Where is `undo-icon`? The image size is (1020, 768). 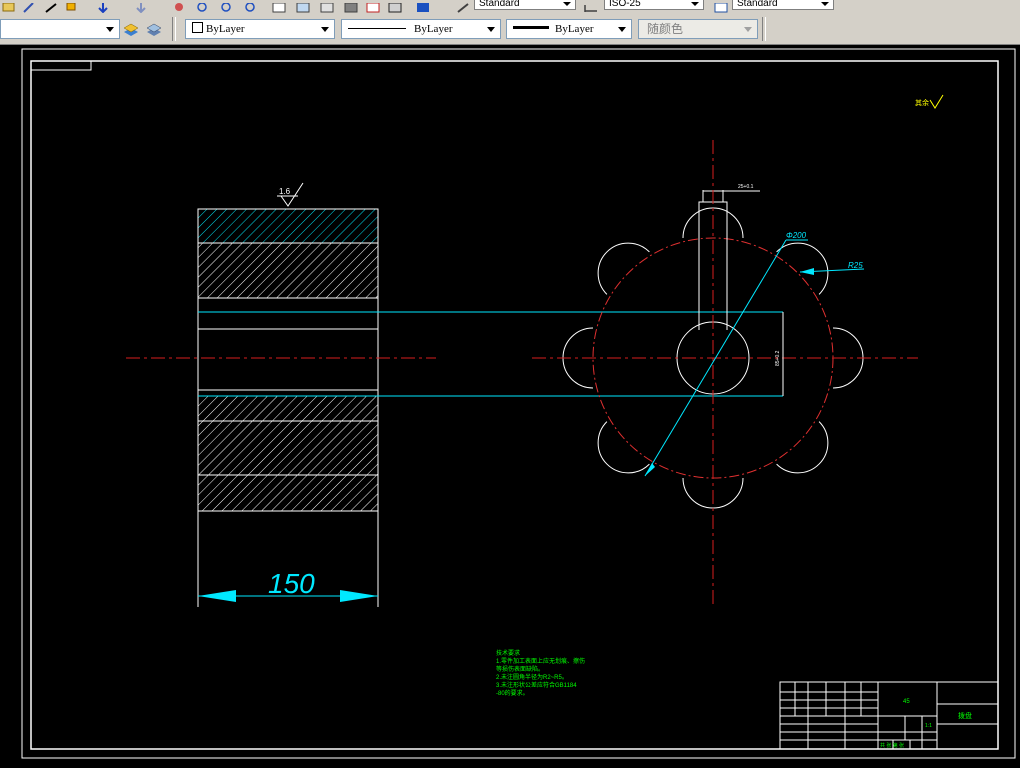
undo-icon is located at coordinates (103, 7).